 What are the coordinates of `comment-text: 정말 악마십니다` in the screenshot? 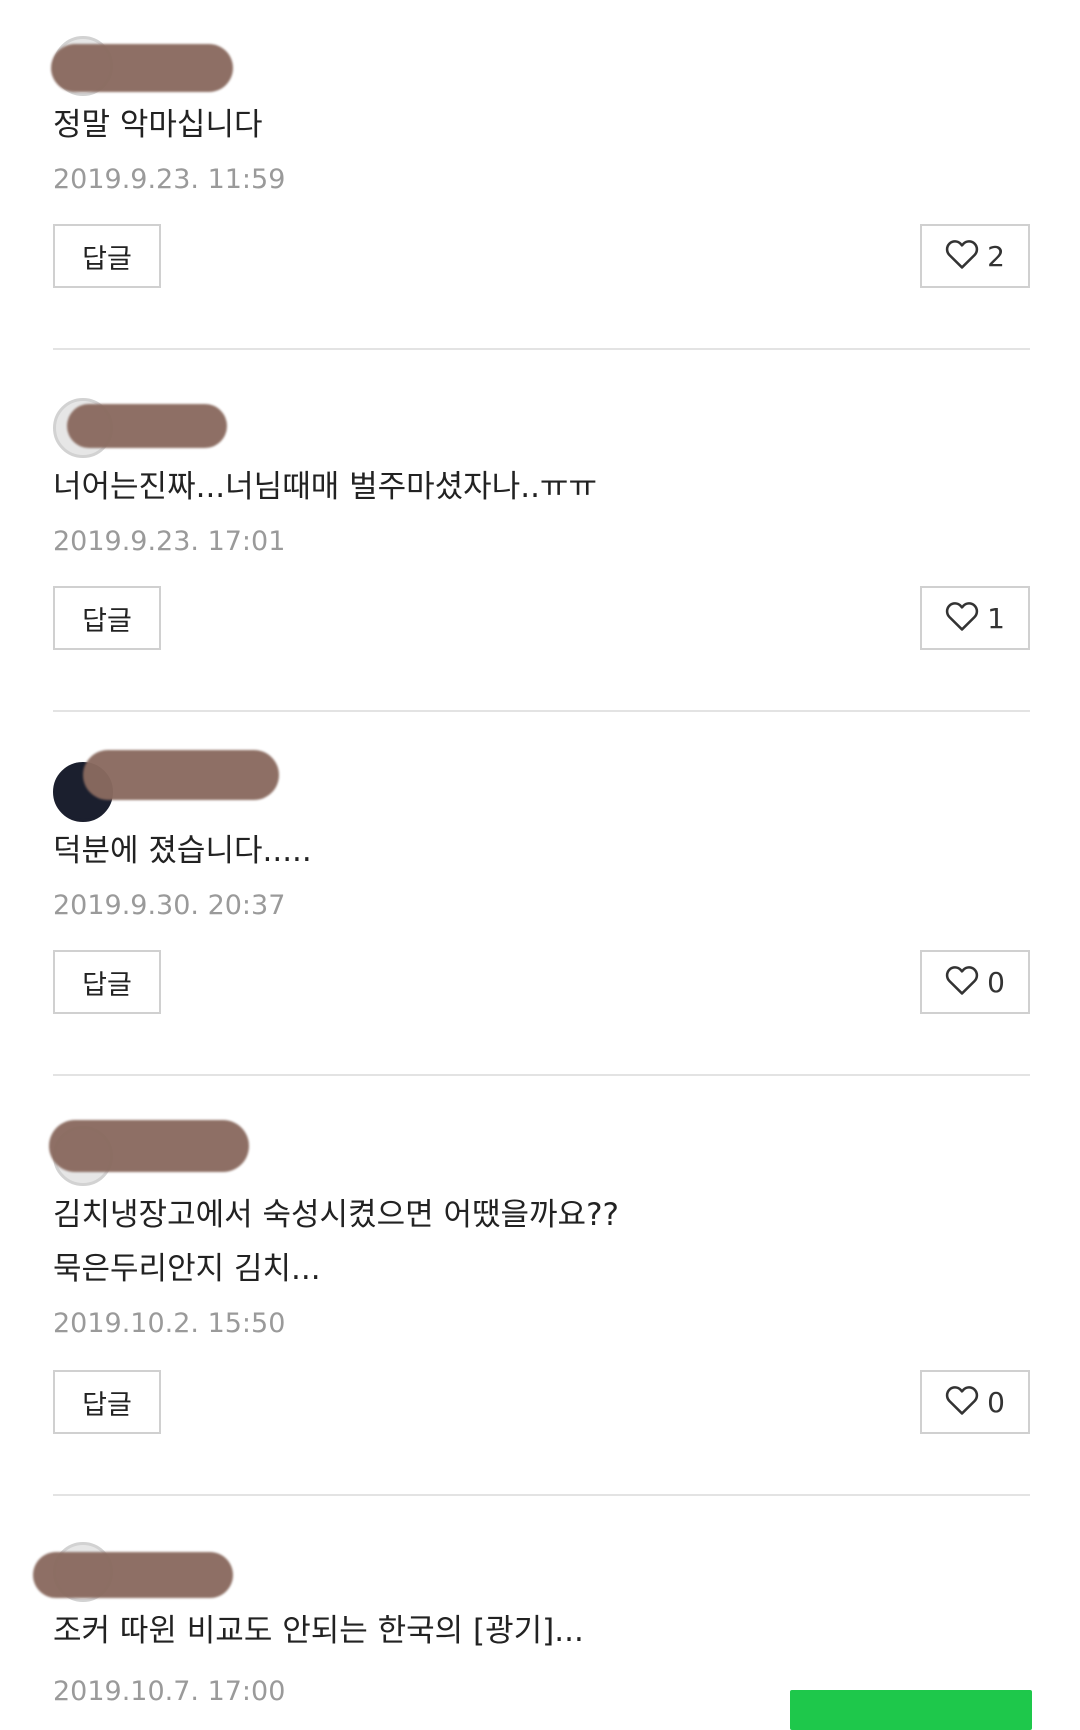 It's located at (158, 125).